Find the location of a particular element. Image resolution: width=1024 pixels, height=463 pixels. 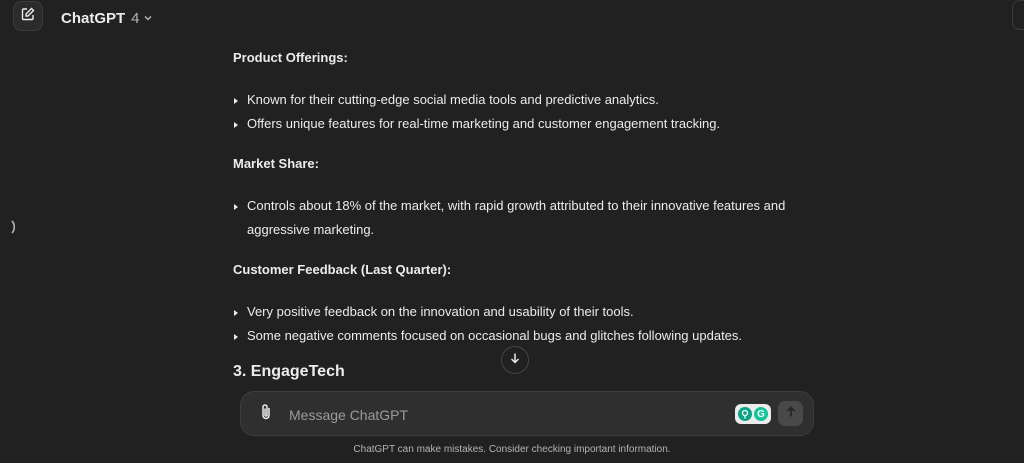

pencil-square-icon is located at coordinates (28, 16).